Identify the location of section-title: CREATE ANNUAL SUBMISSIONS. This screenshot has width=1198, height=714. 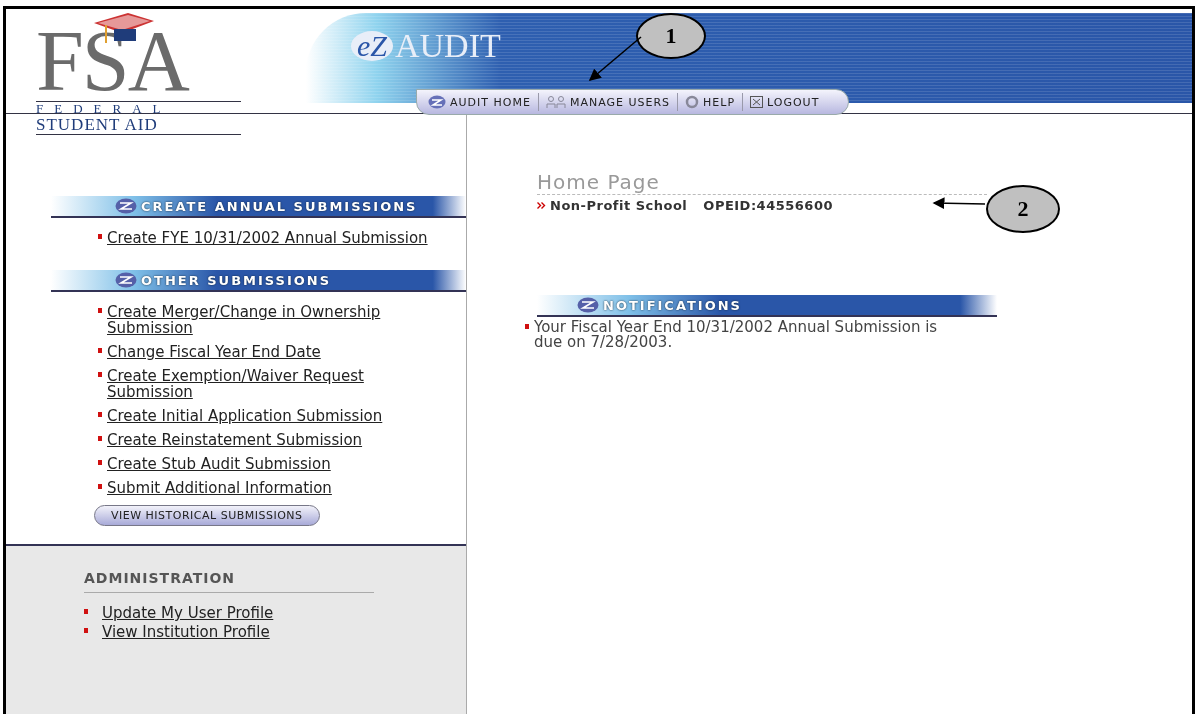
(279, 206).